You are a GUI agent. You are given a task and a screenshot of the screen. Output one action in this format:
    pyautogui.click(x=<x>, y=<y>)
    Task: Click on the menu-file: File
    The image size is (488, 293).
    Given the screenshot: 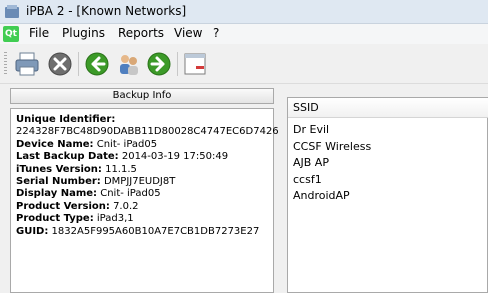 What is the action you would take?
    pyautogui.click(x=39, y=33)
    